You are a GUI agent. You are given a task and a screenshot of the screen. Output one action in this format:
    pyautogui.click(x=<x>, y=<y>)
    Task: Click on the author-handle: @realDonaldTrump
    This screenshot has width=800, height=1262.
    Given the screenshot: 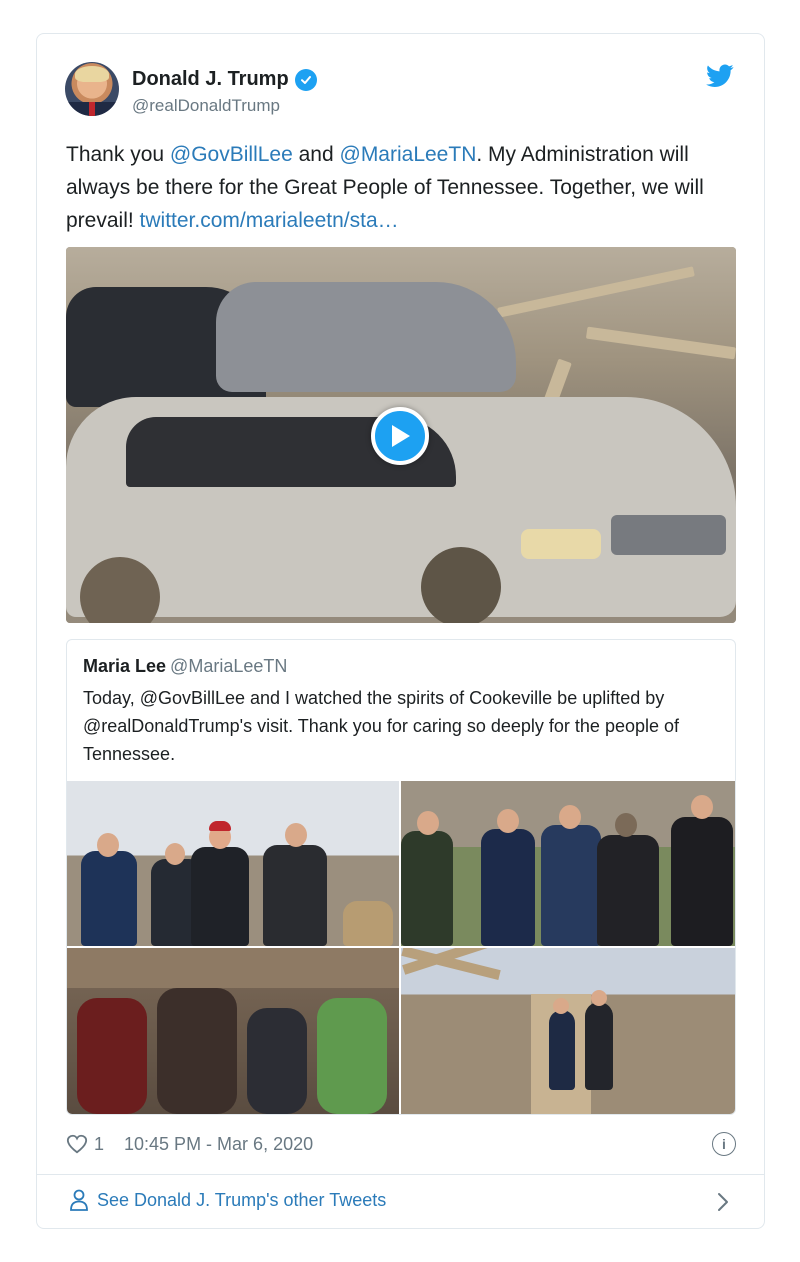 What is the action you would take?
    pyautogui.click(x=206, y=106)
    